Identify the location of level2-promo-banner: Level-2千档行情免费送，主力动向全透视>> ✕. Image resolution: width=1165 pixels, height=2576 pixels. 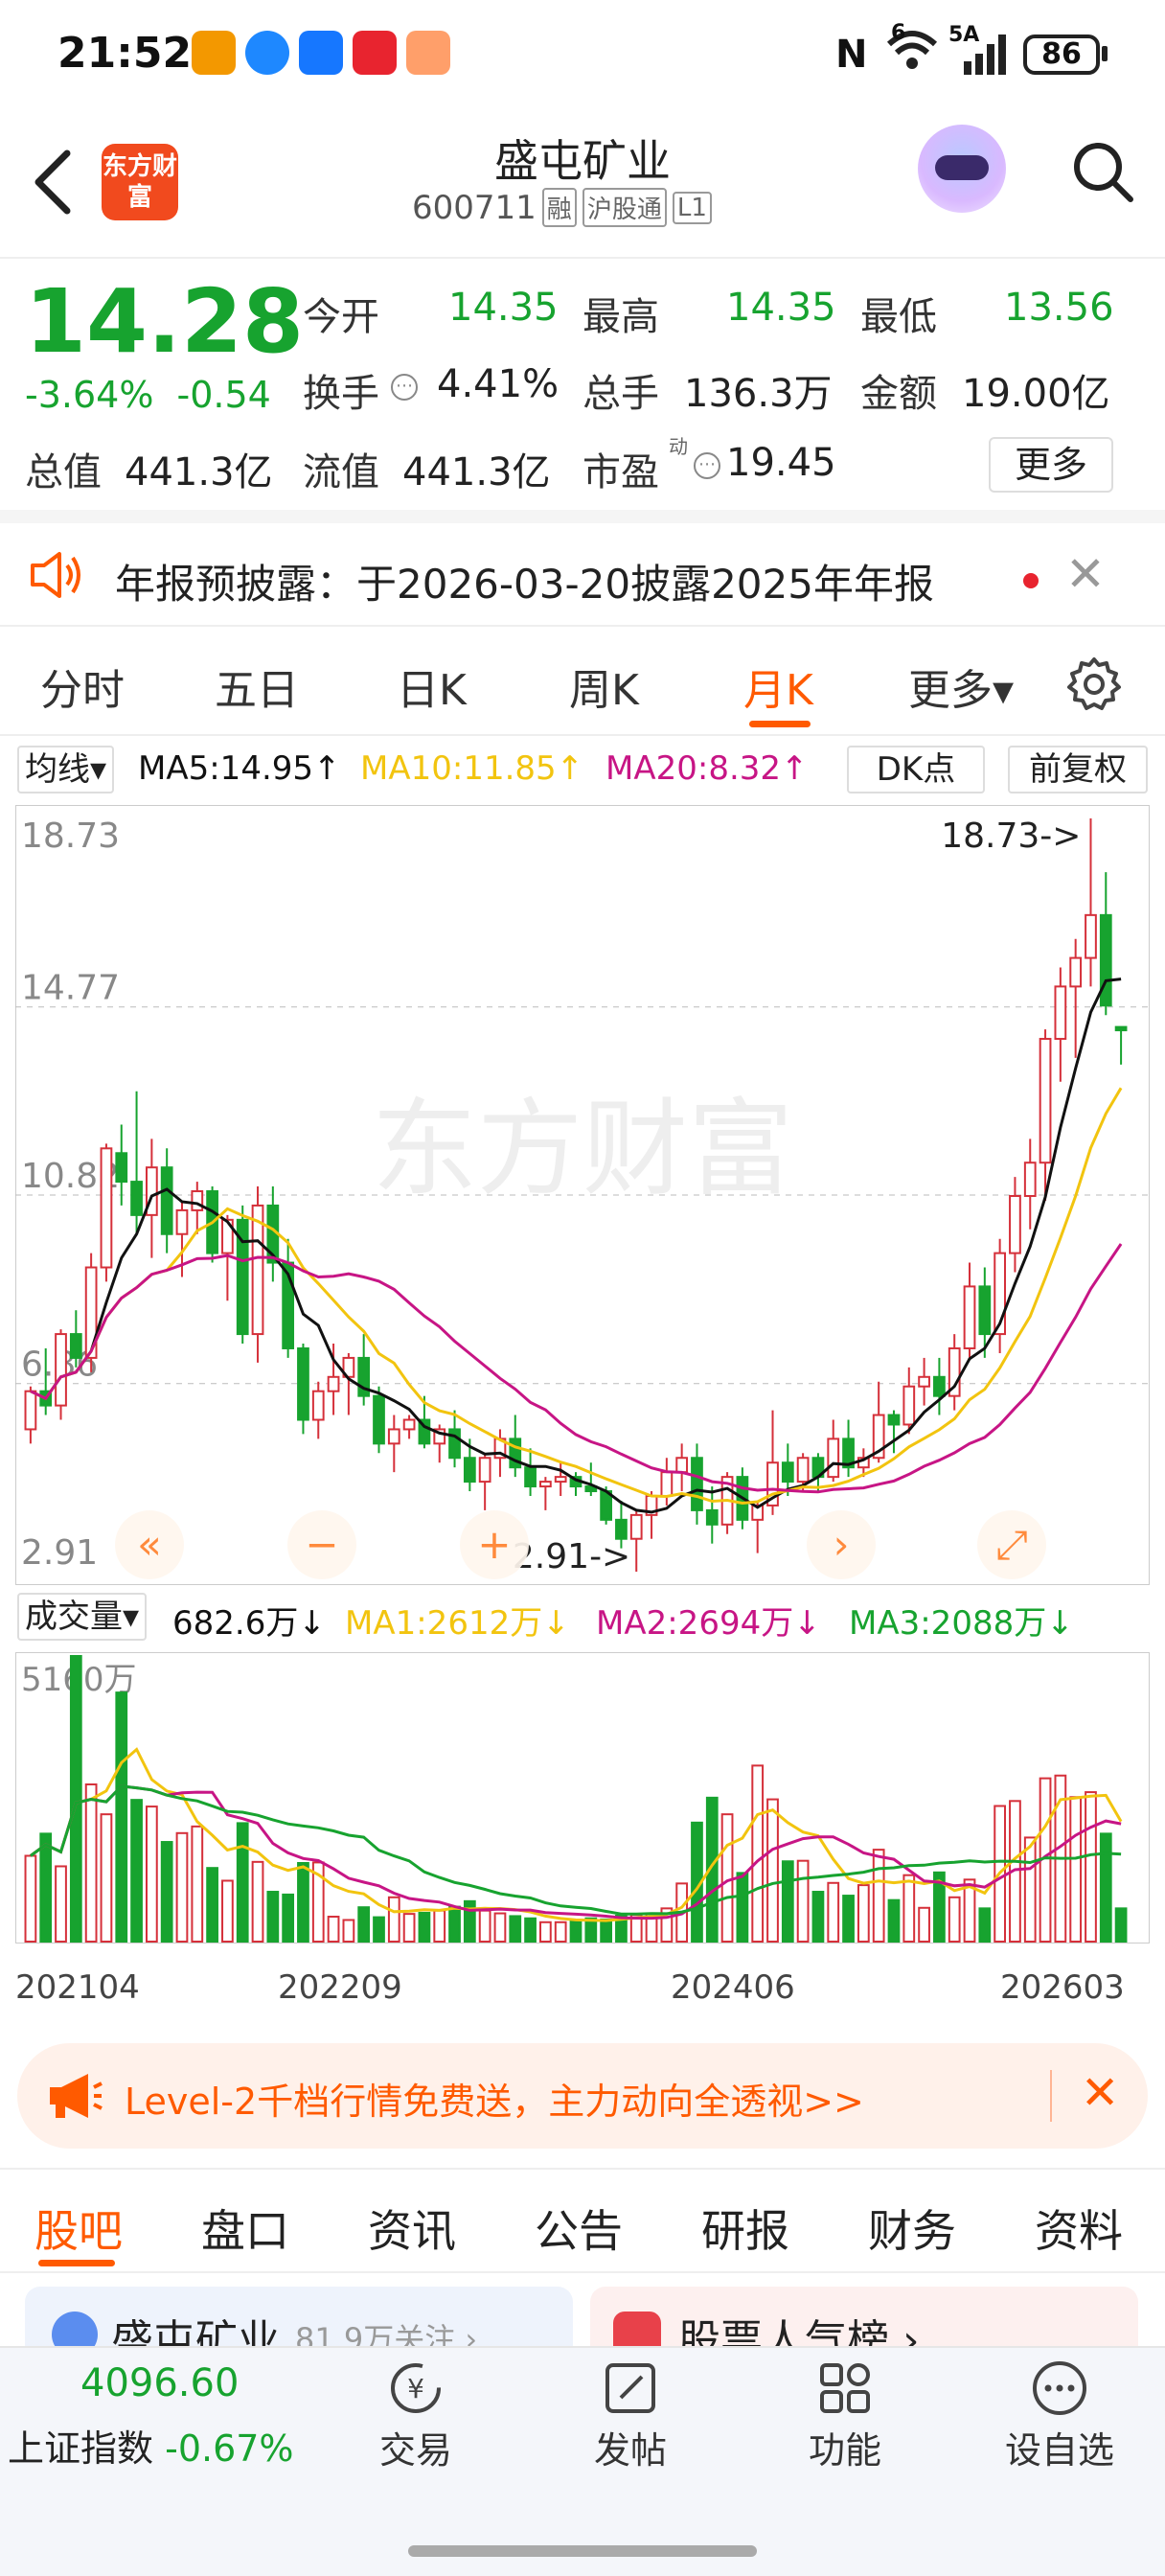
(582, 2096).